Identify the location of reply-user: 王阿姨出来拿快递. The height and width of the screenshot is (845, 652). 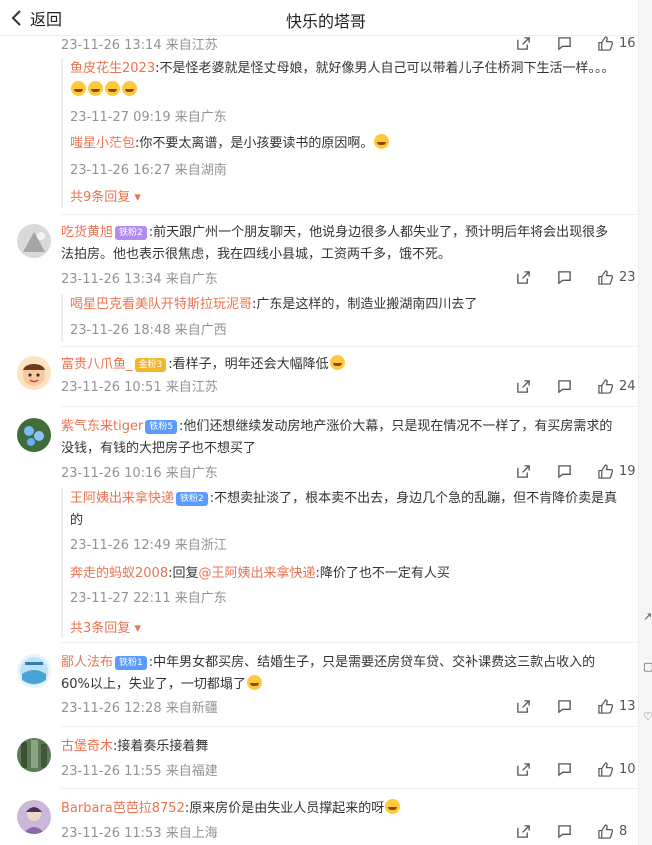
(122, 498).